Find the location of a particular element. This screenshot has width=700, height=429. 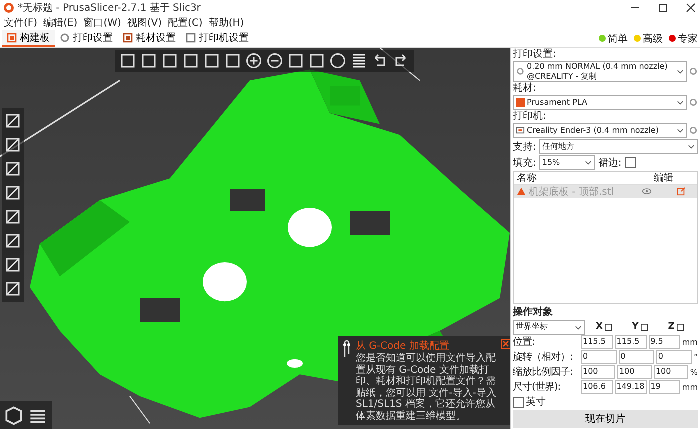

number-field: 9.5 is located at coordinates (664, 342).